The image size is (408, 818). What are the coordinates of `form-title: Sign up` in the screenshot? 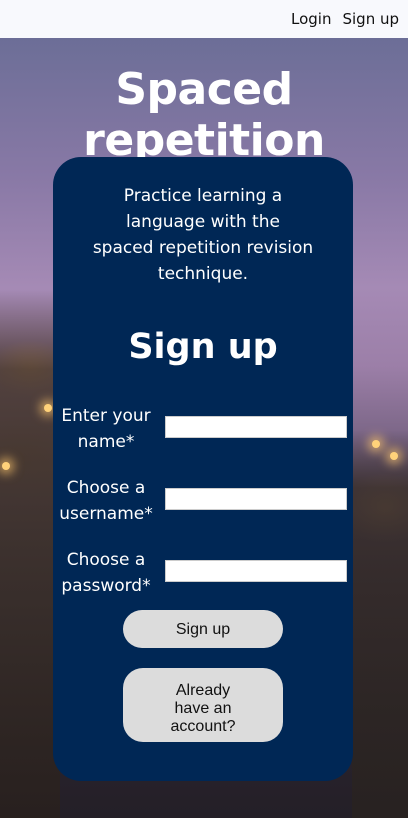 It's located at (203, 347).